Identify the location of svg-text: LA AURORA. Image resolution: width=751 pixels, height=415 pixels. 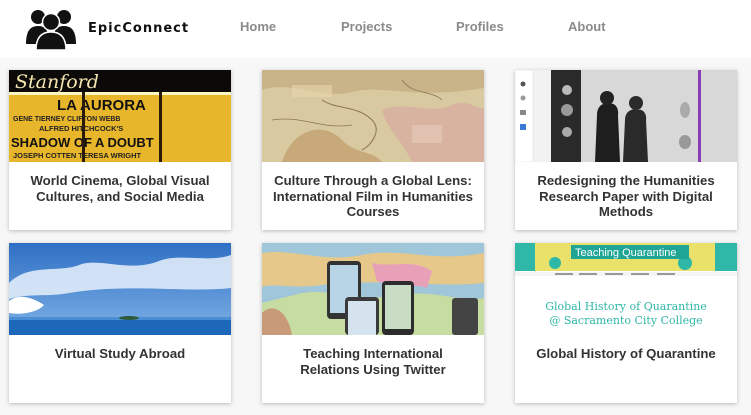
(101, 105).